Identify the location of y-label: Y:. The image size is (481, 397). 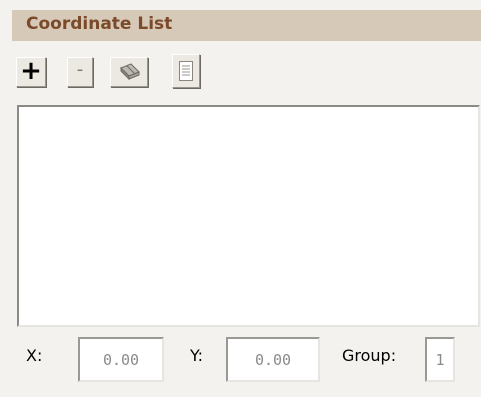
(197, 355).